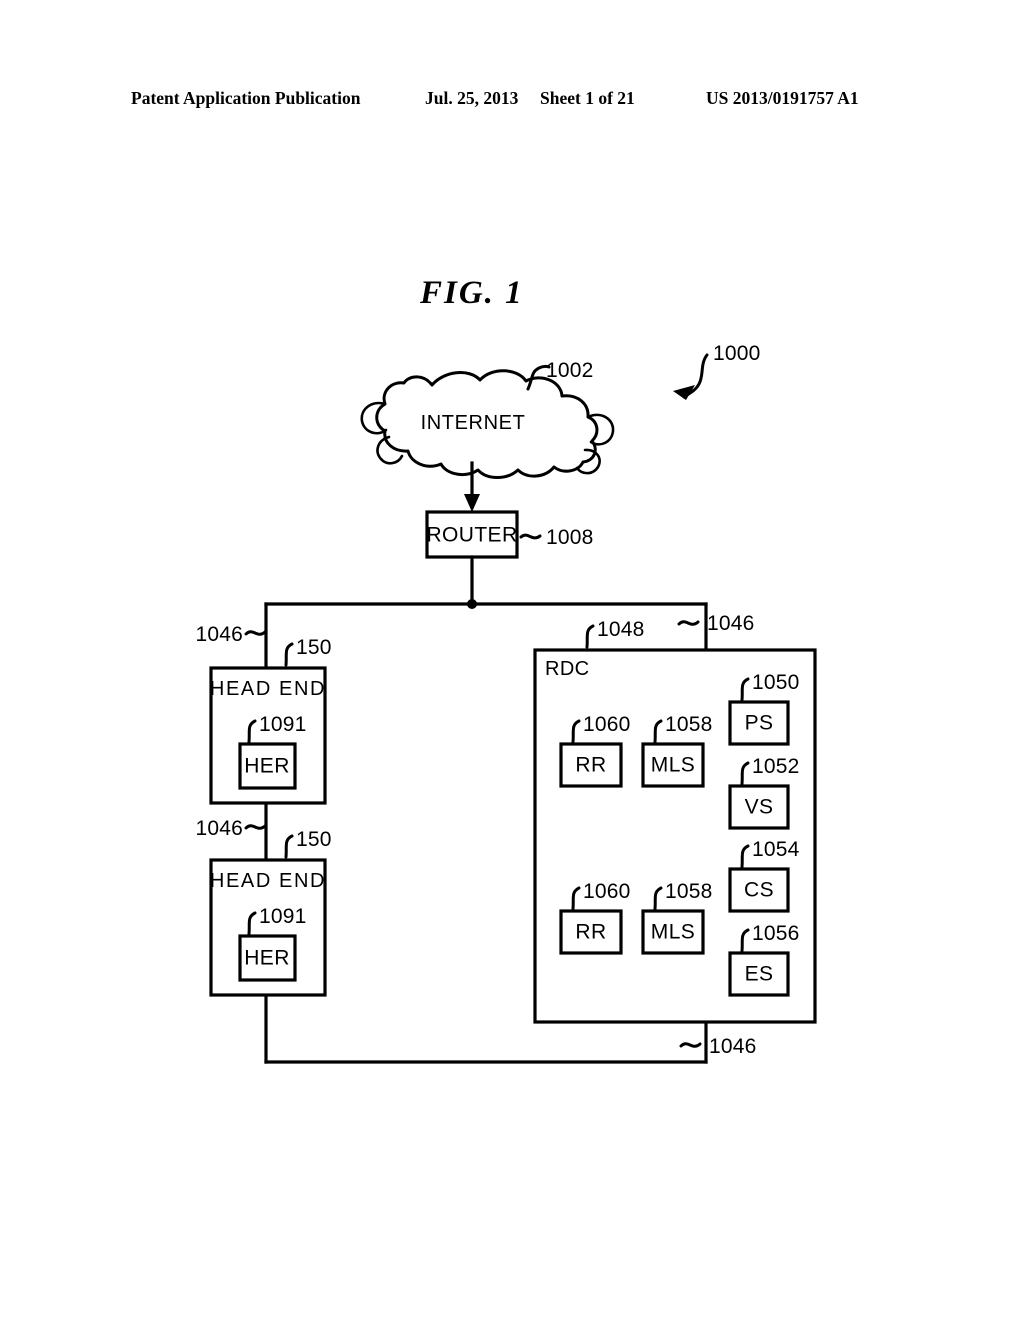 The width and height of the screenshot is (1024, 1320). I want to click on ref-label-1000: 1000, so click(737, 353).